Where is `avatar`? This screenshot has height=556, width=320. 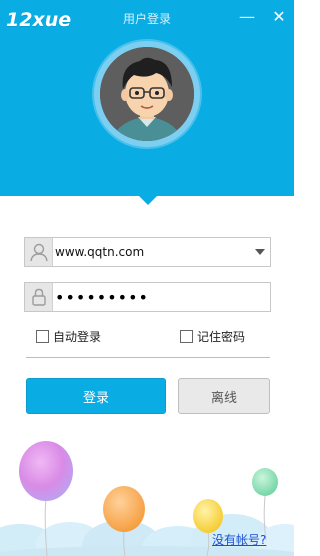
avatar is located at coordinates (147, 94).